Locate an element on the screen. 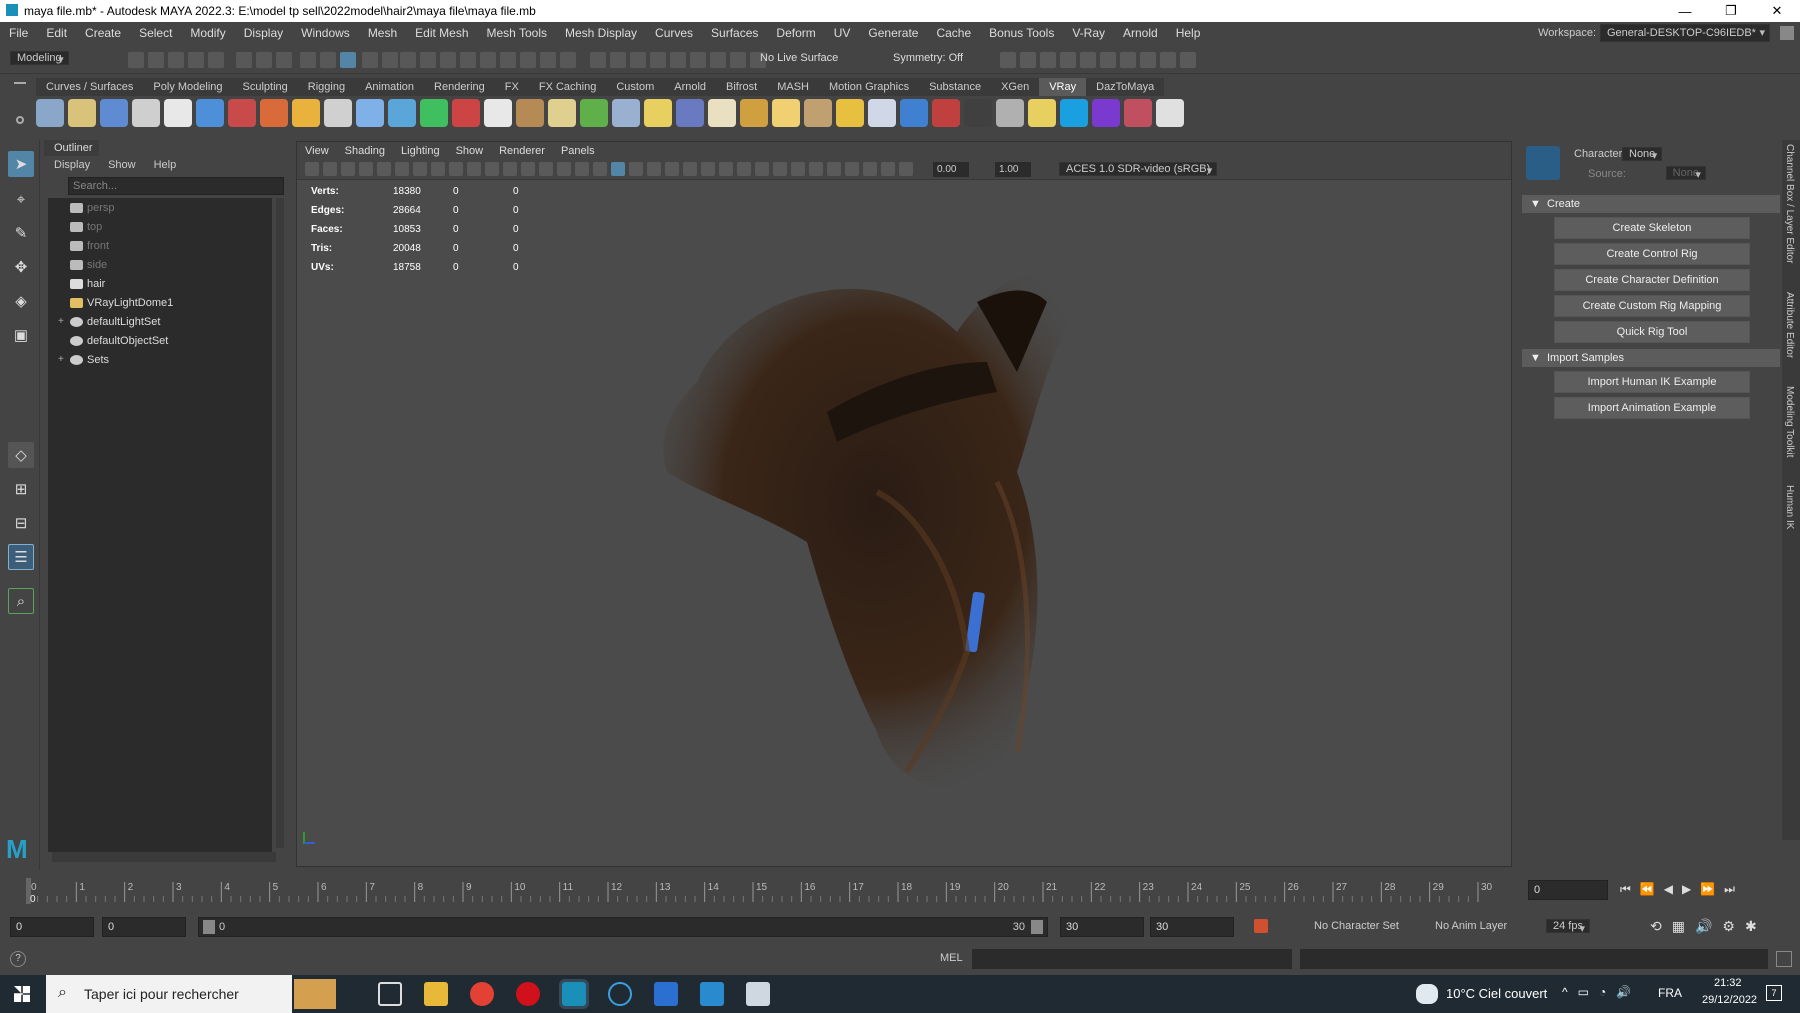 The image size is (1800, 1013). outliner-item: persp is located at coordinates (160, 207).